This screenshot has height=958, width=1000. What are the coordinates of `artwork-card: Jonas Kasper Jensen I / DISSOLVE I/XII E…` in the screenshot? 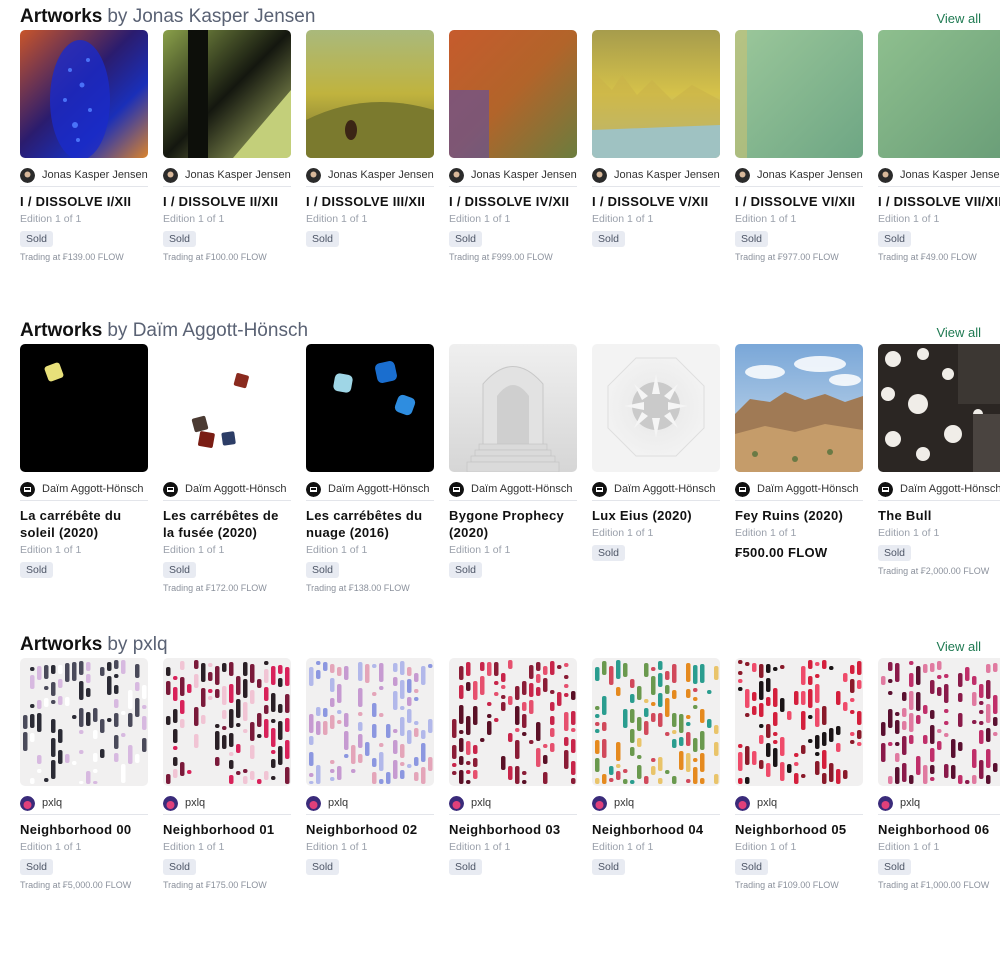 It's located at (84, 146).